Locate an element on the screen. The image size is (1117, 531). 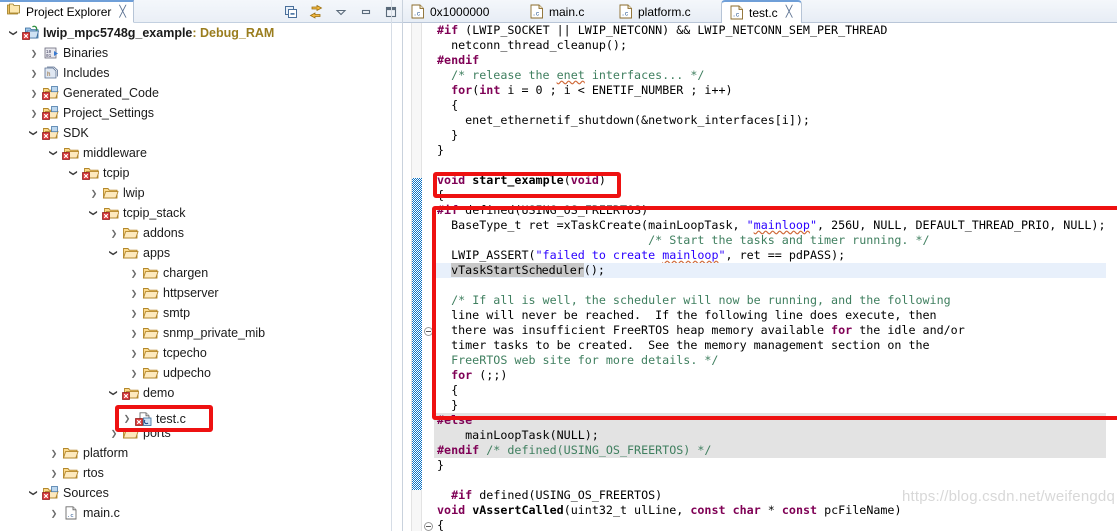
code-line: /* release the enet interfaces... */ is located at coordinates (770, 75).